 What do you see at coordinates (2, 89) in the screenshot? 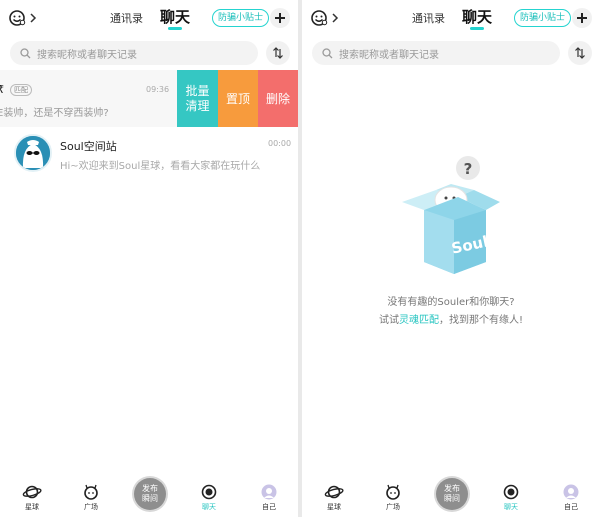
I see `conversation-name: ₹` at bounding box center [2, 89].